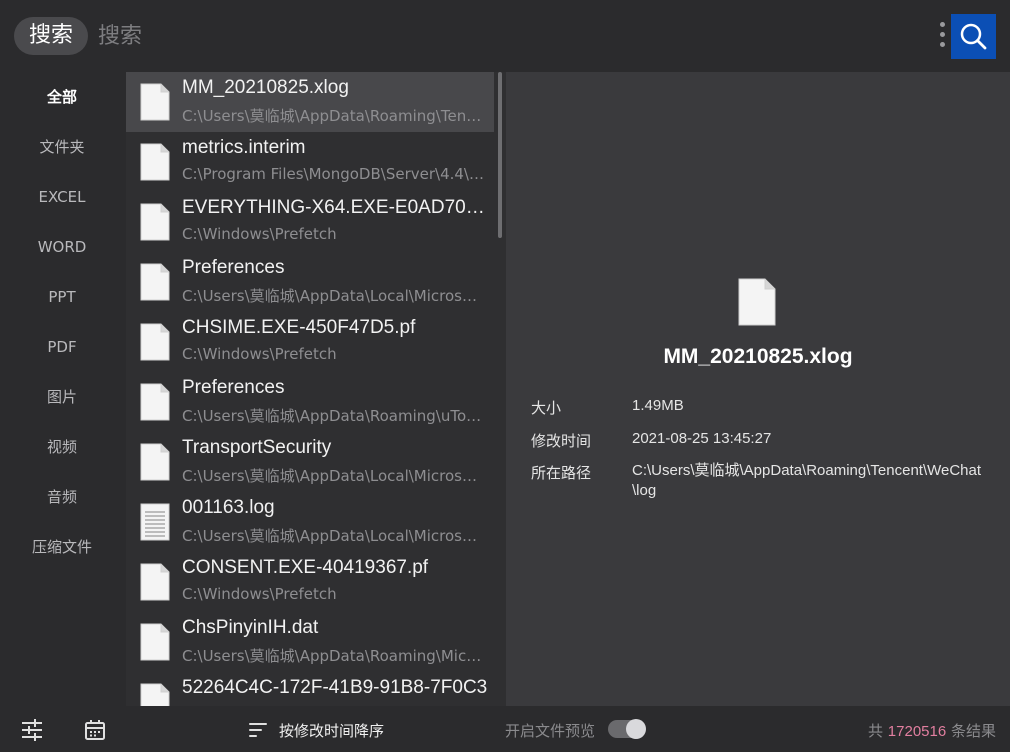 This screenshot has height=752, width=1010. I want to click on result-path: C:\Program Files\MongoDB\Server\4.4\data, so click(333, 174).